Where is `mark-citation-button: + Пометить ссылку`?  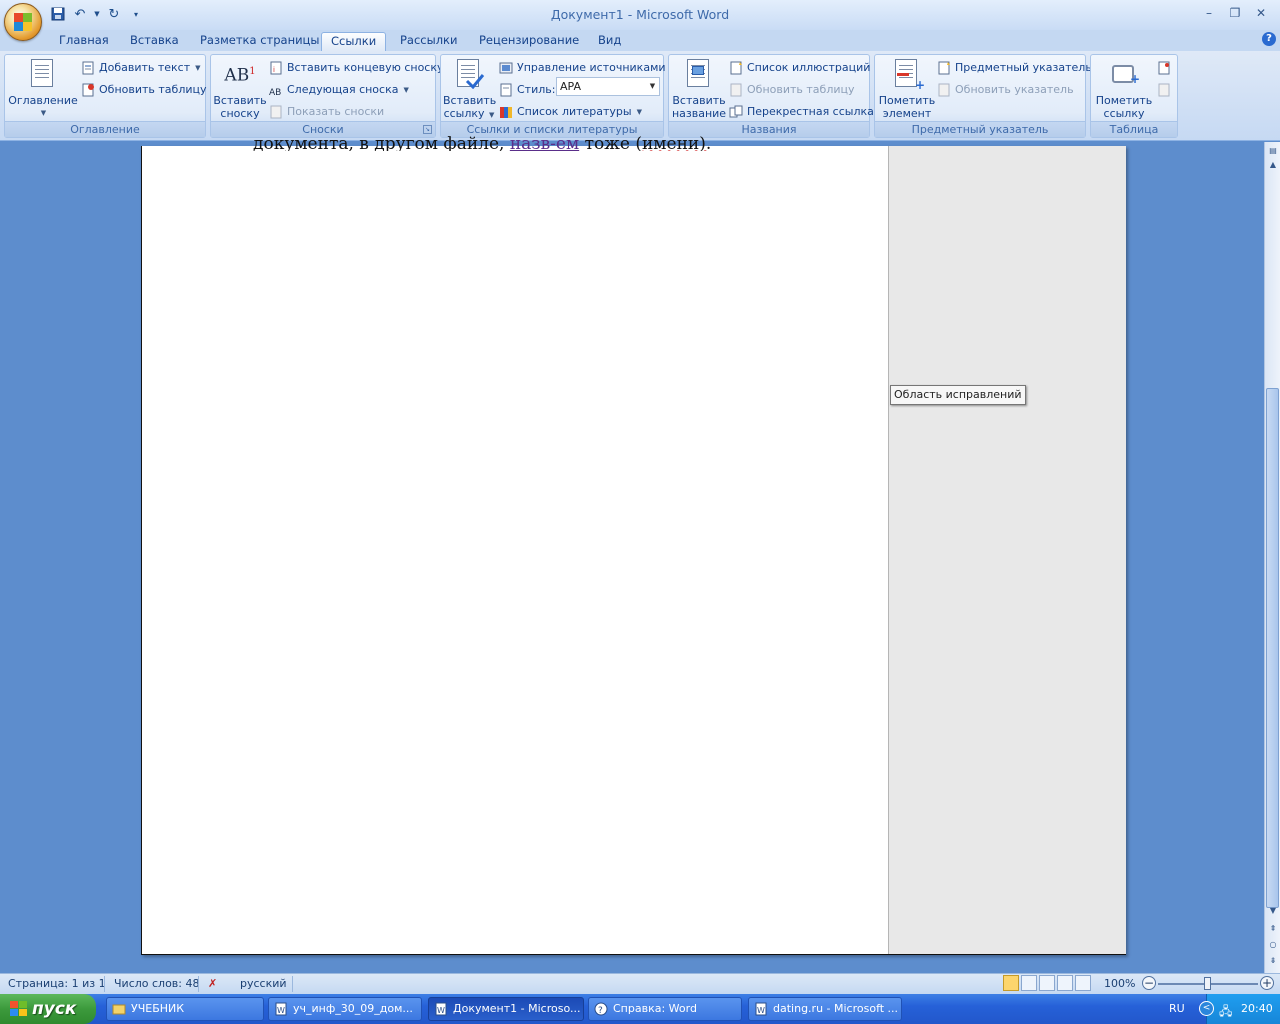 mark-citation-button: + Пометить ссылку is located at coordinates (1124, 88).